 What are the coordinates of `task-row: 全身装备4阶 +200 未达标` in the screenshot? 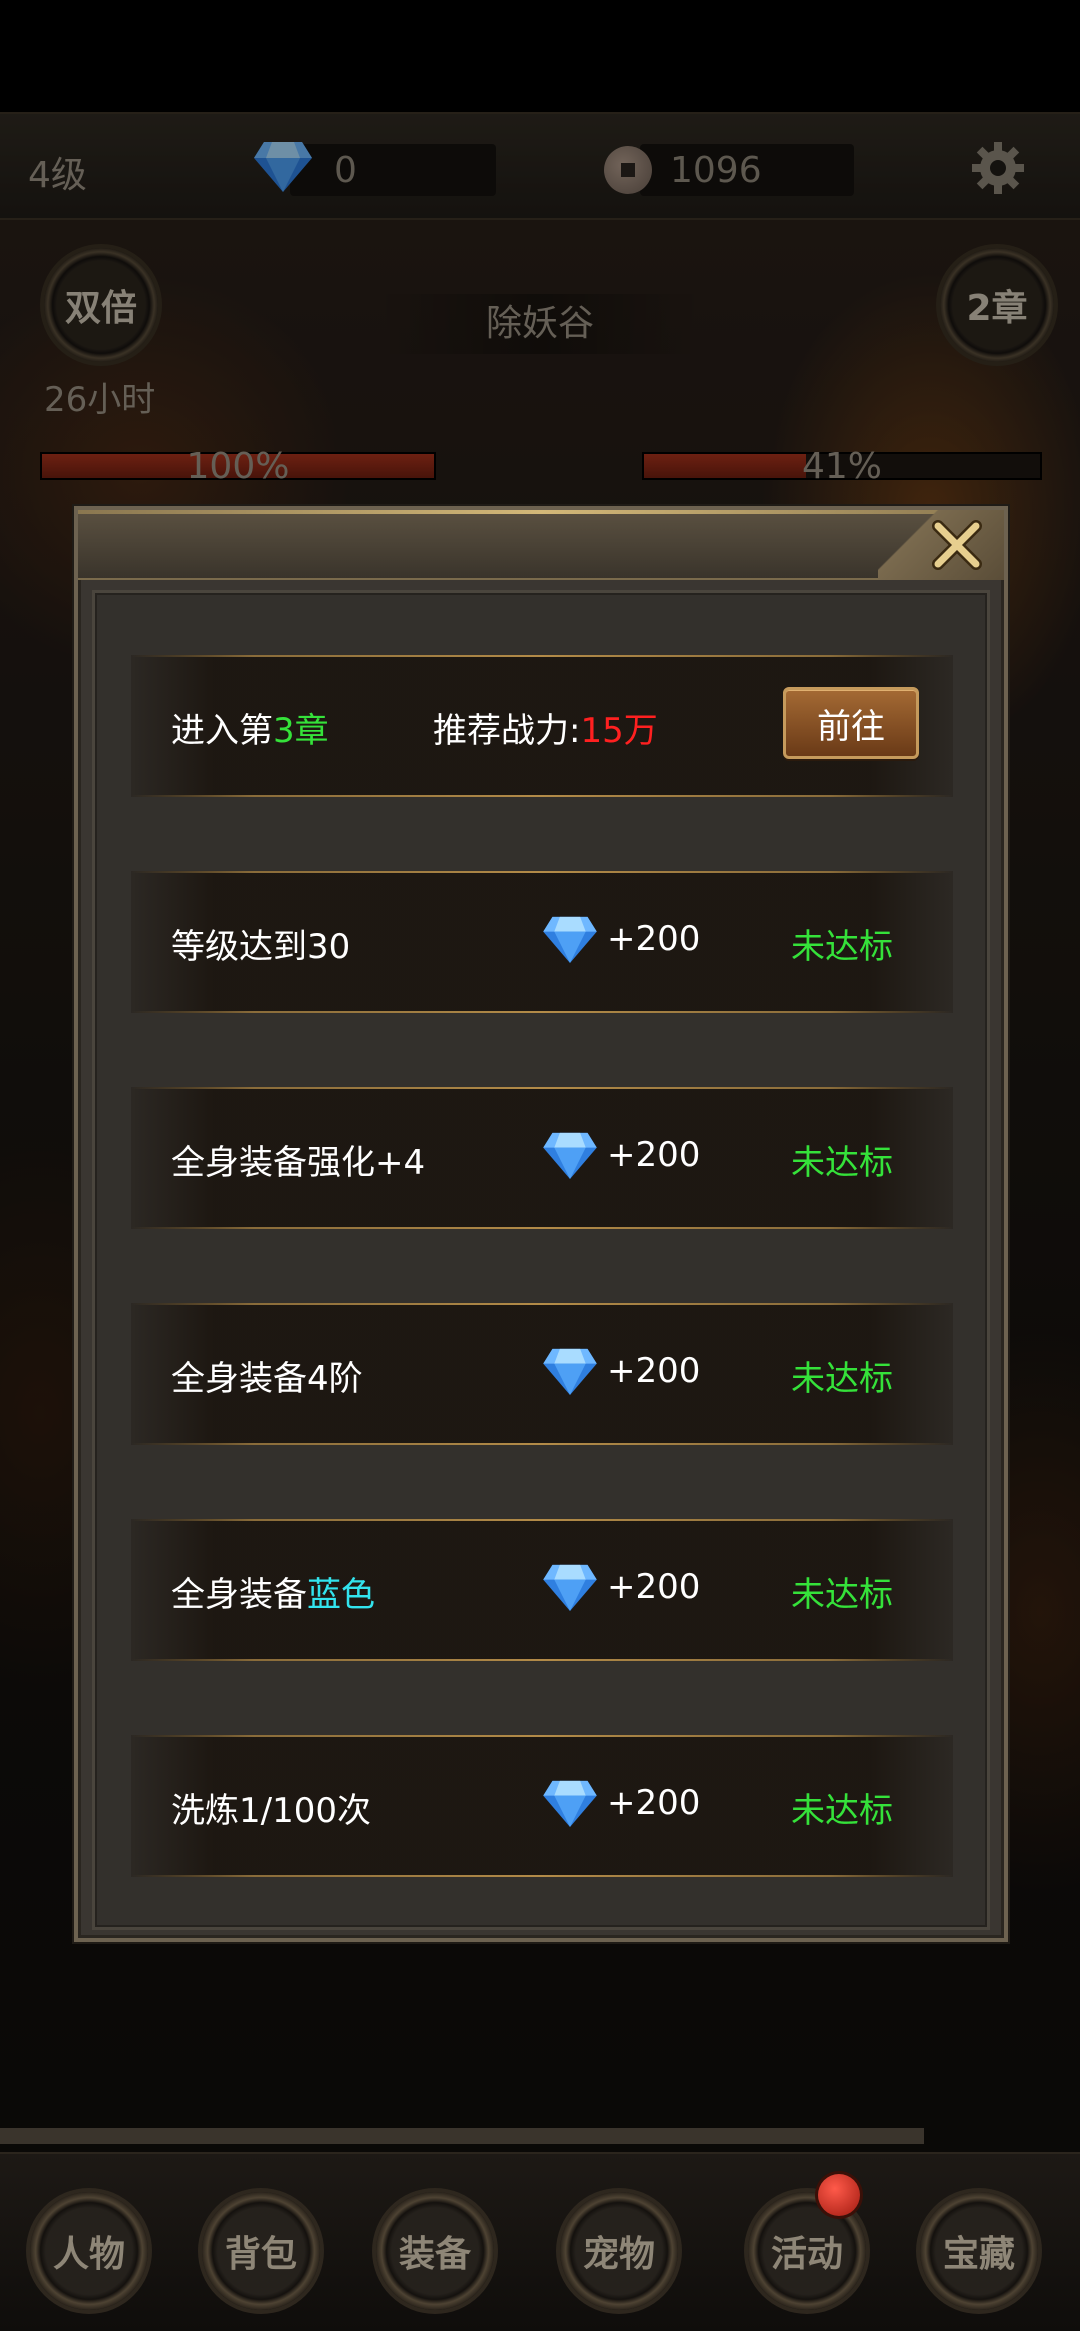 It's located at (542, 1374).